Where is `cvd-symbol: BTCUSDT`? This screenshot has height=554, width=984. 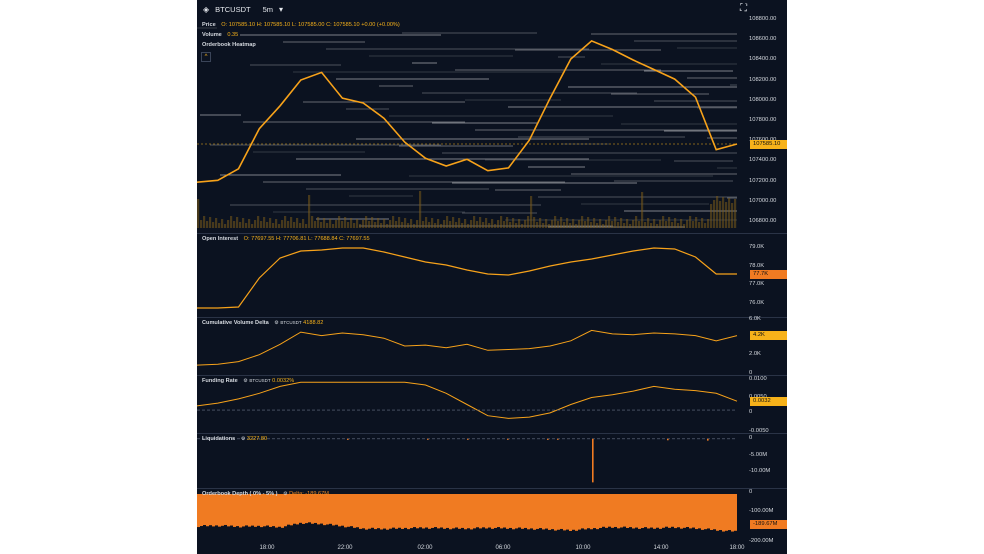 cvd-symbol: BTCUSDT is located at coordinates (291, 322).